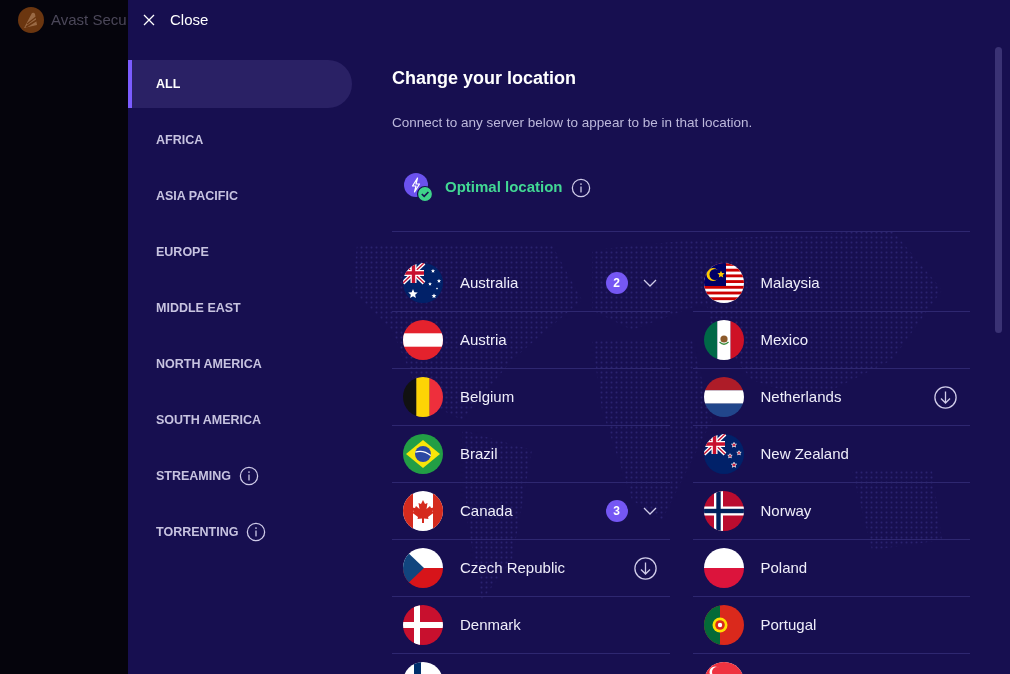  I want to click on country-item: Portugal, so click(831, 625).